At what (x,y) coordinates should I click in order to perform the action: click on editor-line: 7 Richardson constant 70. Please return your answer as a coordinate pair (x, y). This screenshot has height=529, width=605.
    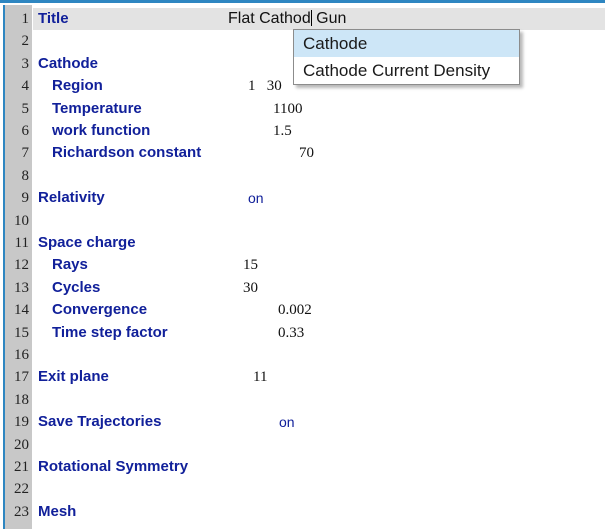
    Looking at the image, I should click on (305, 153).